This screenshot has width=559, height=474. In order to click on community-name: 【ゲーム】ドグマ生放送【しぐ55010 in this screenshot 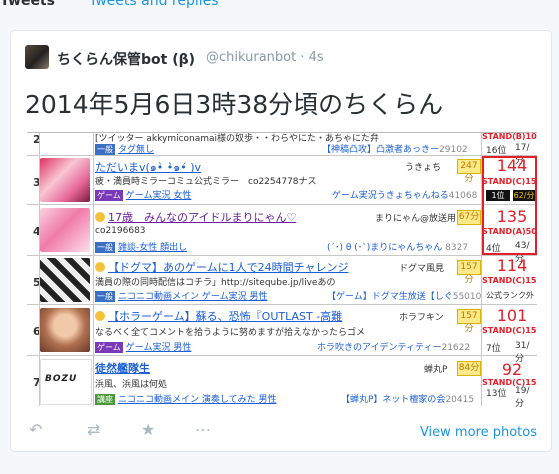, I will do `click(404, 295)`.